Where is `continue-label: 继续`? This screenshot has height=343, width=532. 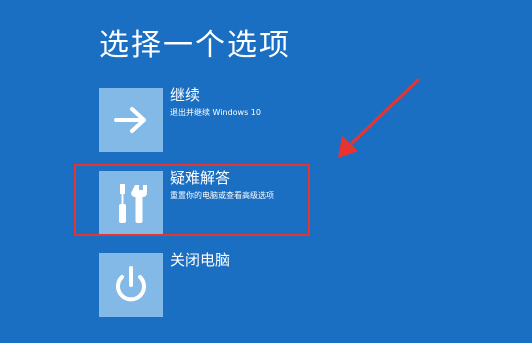 continue-label: 继续 is located at coordinates (185, 95).